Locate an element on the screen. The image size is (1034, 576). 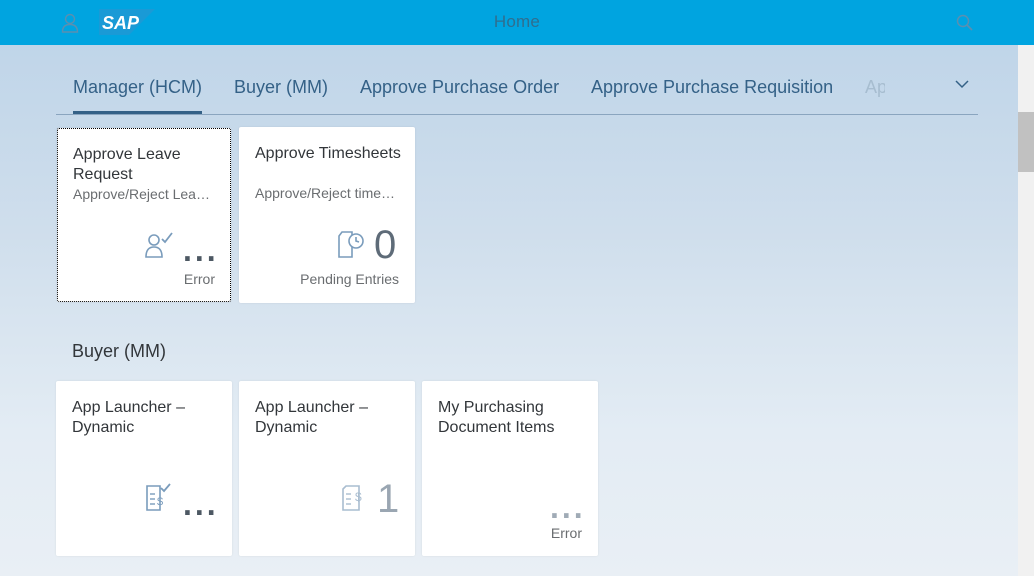
employee-approvals-icon is located at coordinates (159, 247).